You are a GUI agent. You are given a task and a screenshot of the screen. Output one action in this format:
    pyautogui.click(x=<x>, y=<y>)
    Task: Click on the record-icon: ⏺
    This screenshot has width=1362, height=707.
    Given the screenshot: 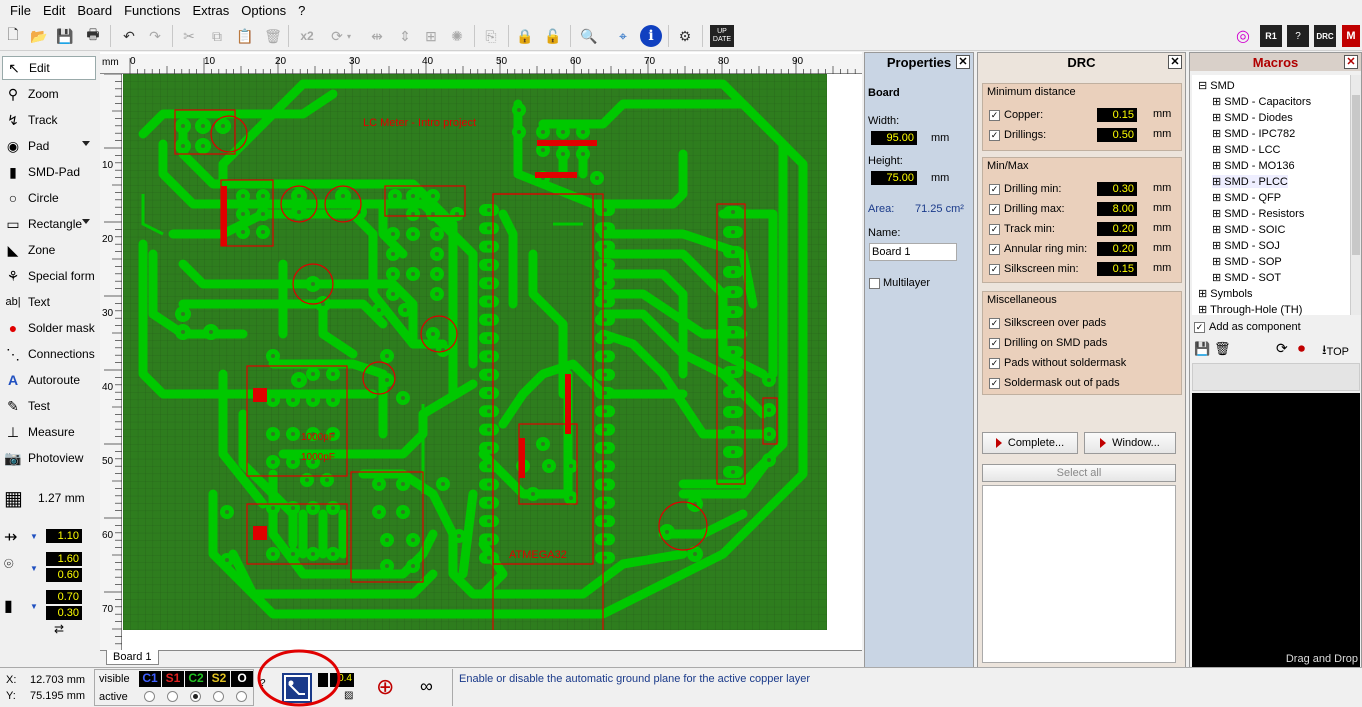 What is the action you would take?
    pyautogui.click(x=1301, y=348)
    